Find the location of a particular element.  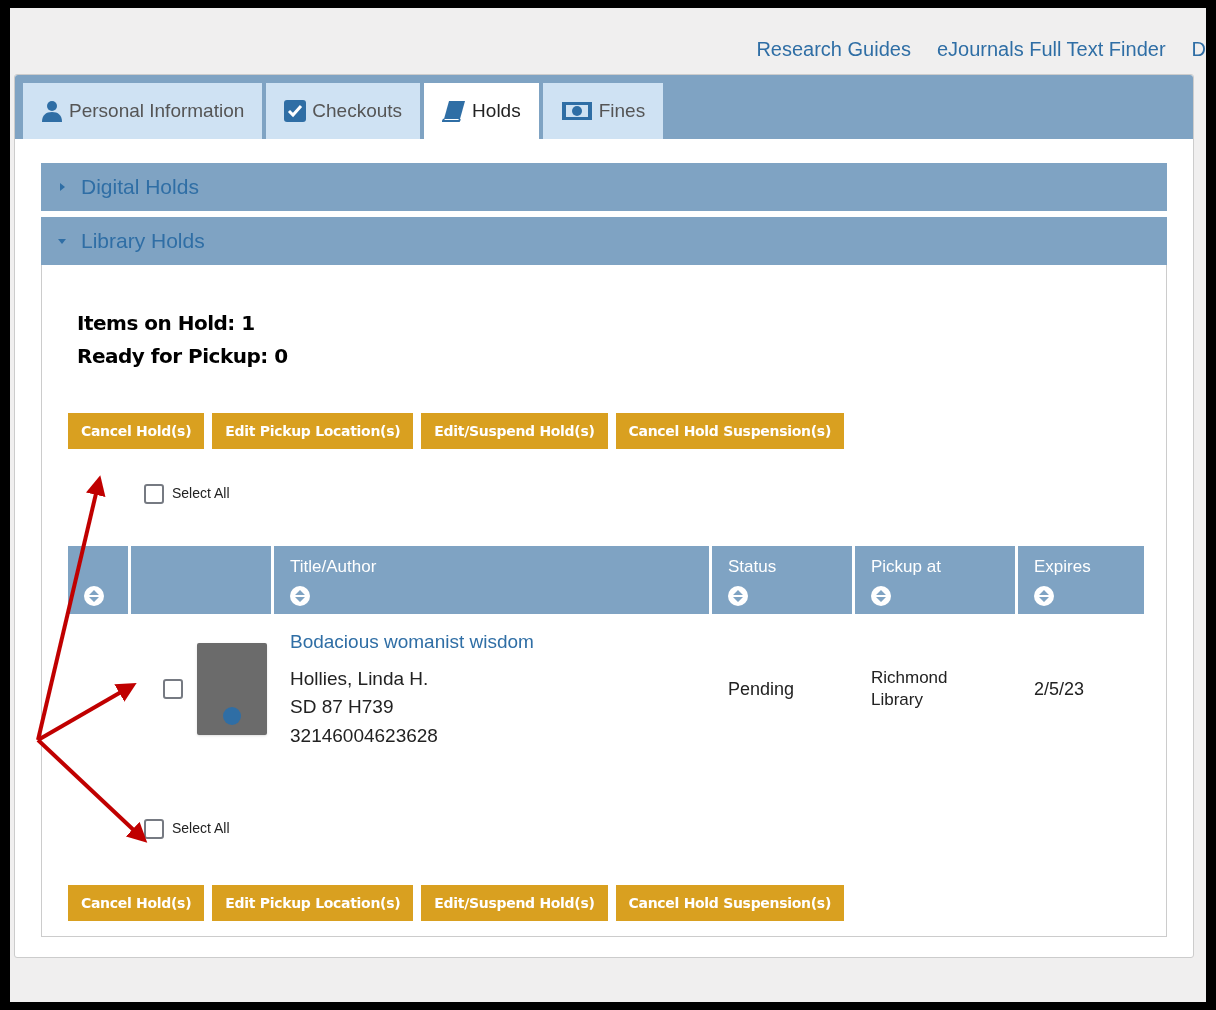

caret-right-icon is located at coordinates (62, 187).